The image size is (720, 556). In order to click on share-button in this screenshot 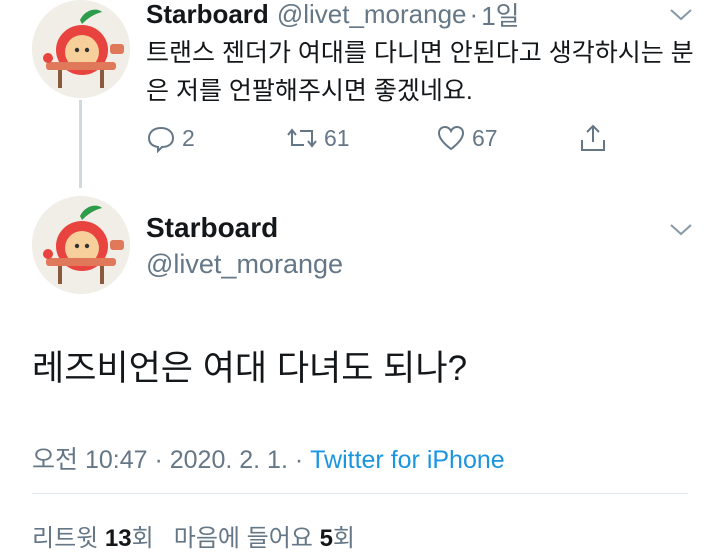, I will do `click(593, 138)`.